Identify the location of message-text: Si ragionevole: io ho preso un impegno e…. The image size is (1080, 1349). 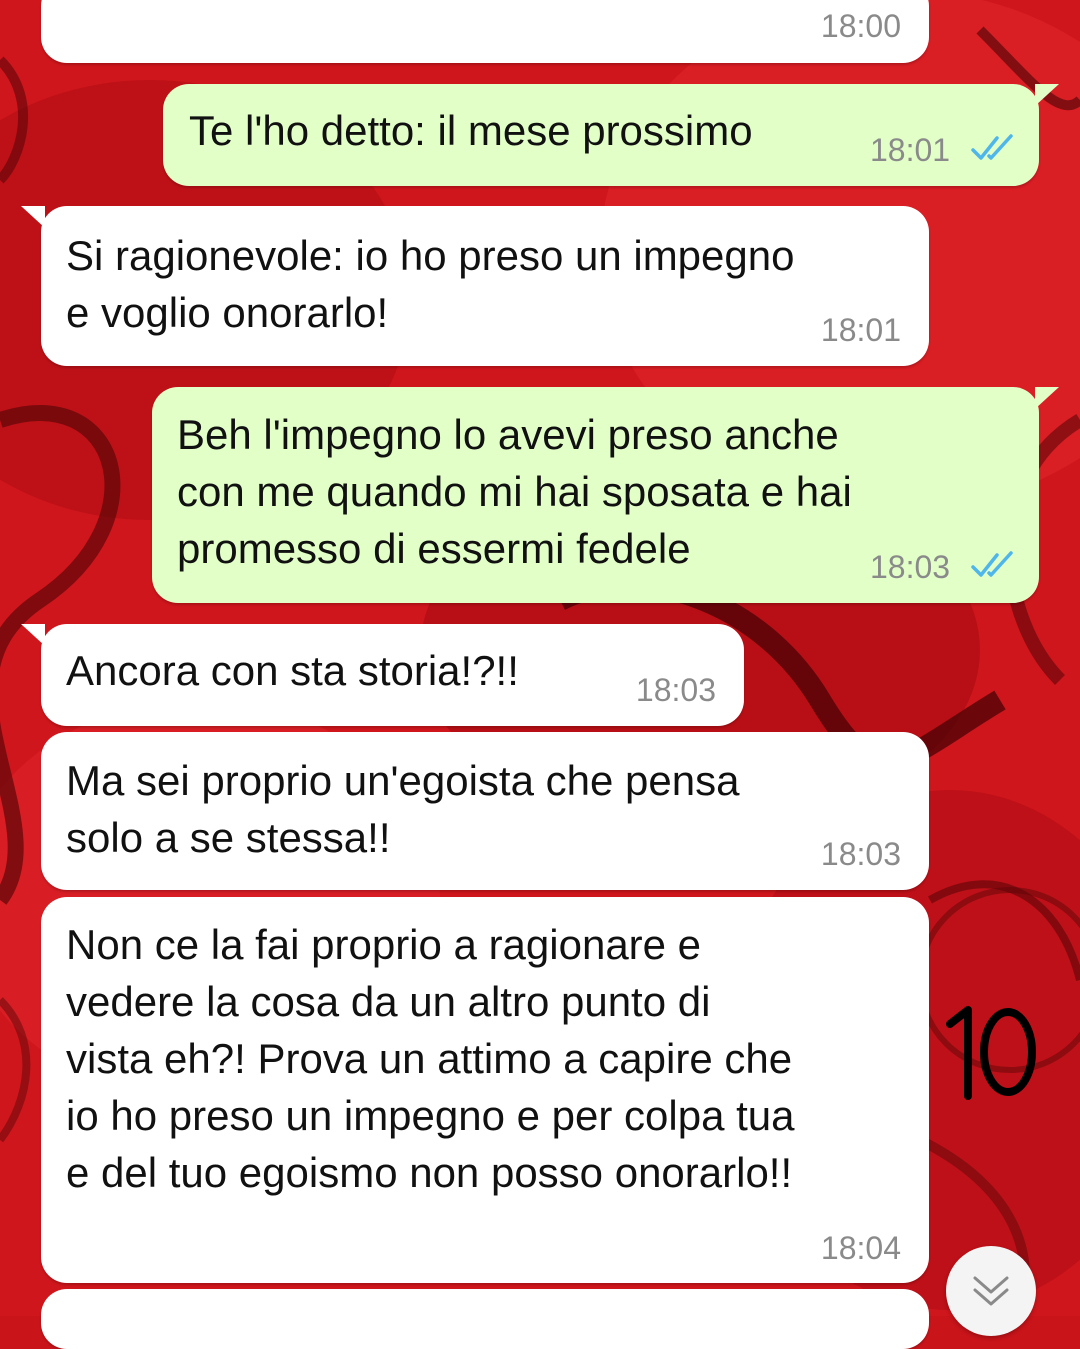
(430, 284).